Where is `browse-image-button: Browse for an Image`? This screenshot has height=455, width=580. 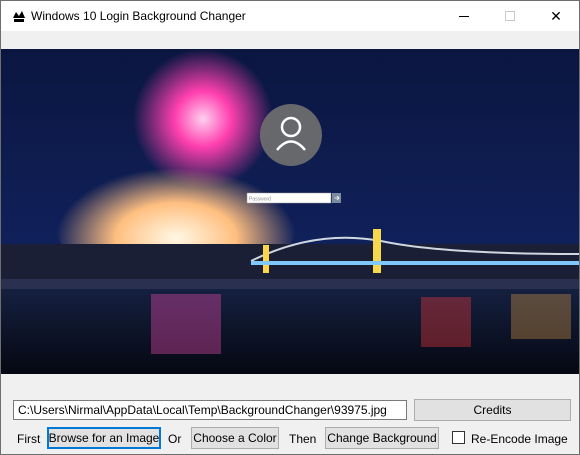
browse-image-button: Browse for an Image is located at coordinates (104, 438).